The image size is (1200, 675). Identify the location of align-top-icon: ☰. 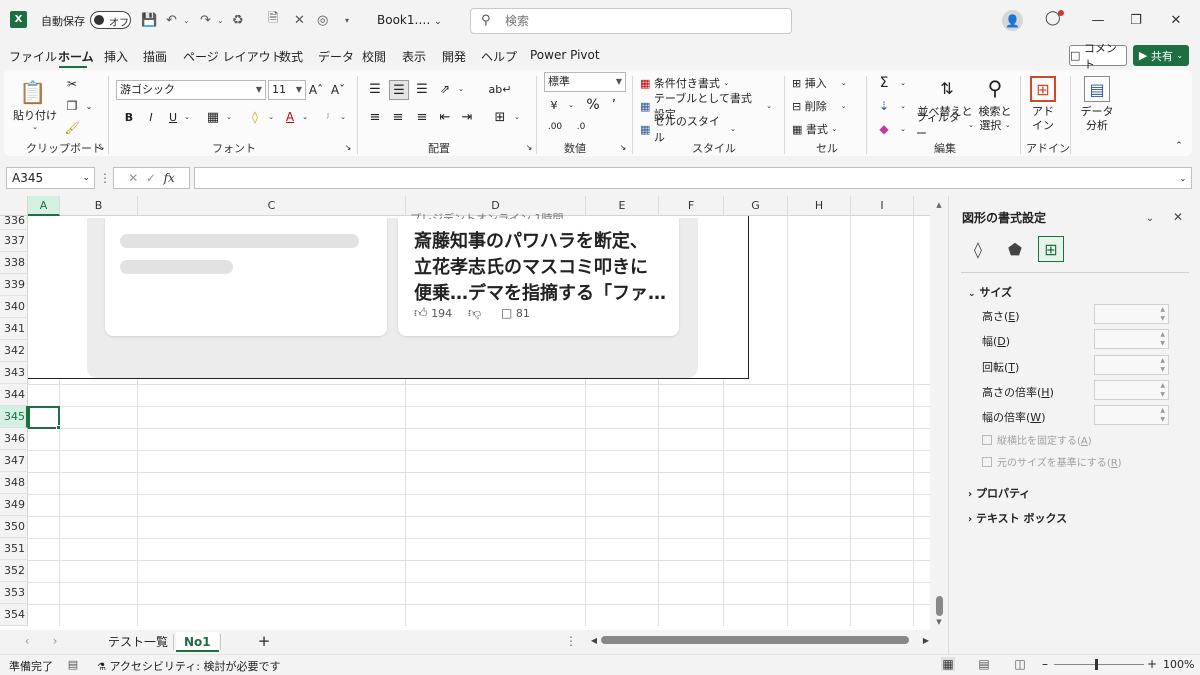
(375, 89).